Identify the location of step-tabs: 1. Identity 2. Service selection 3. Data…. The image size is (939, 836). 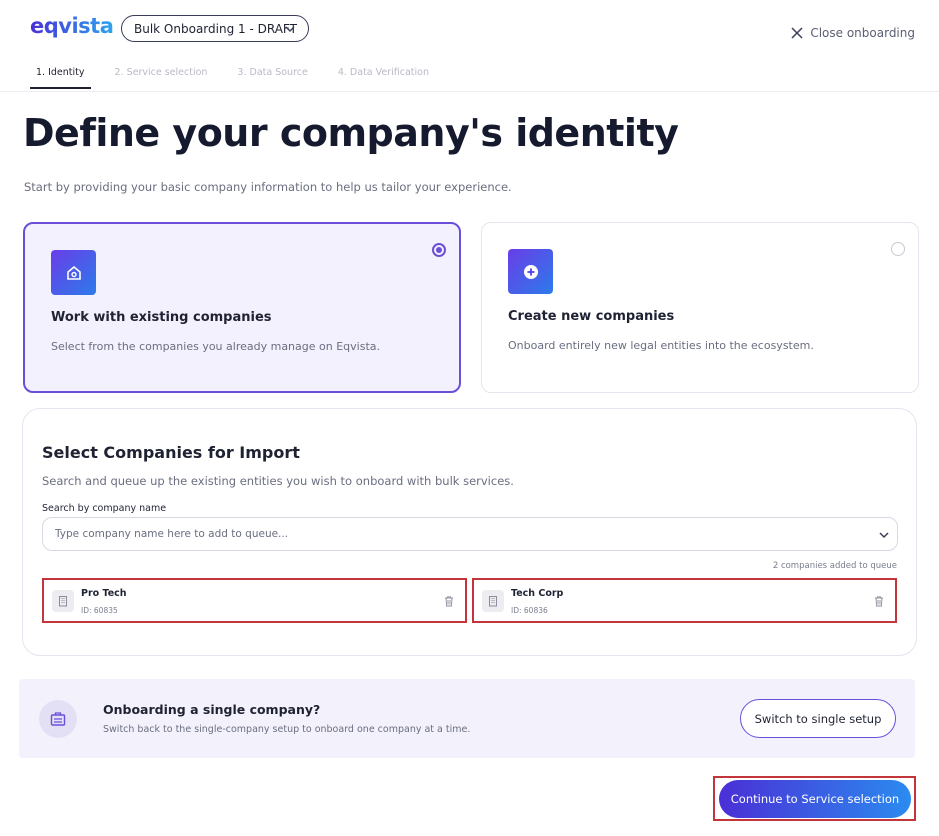
(241, 78).